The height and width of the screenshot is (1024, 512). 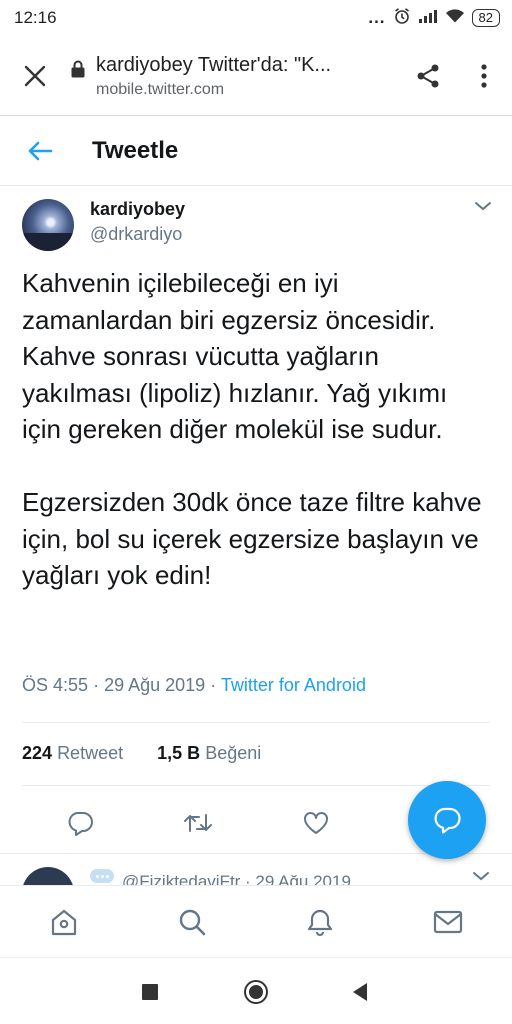 What do you see at coordinates (137, 209) in the screenshot?
I see `author-display-name: kardiyobey` at bounding box center [137, 209].